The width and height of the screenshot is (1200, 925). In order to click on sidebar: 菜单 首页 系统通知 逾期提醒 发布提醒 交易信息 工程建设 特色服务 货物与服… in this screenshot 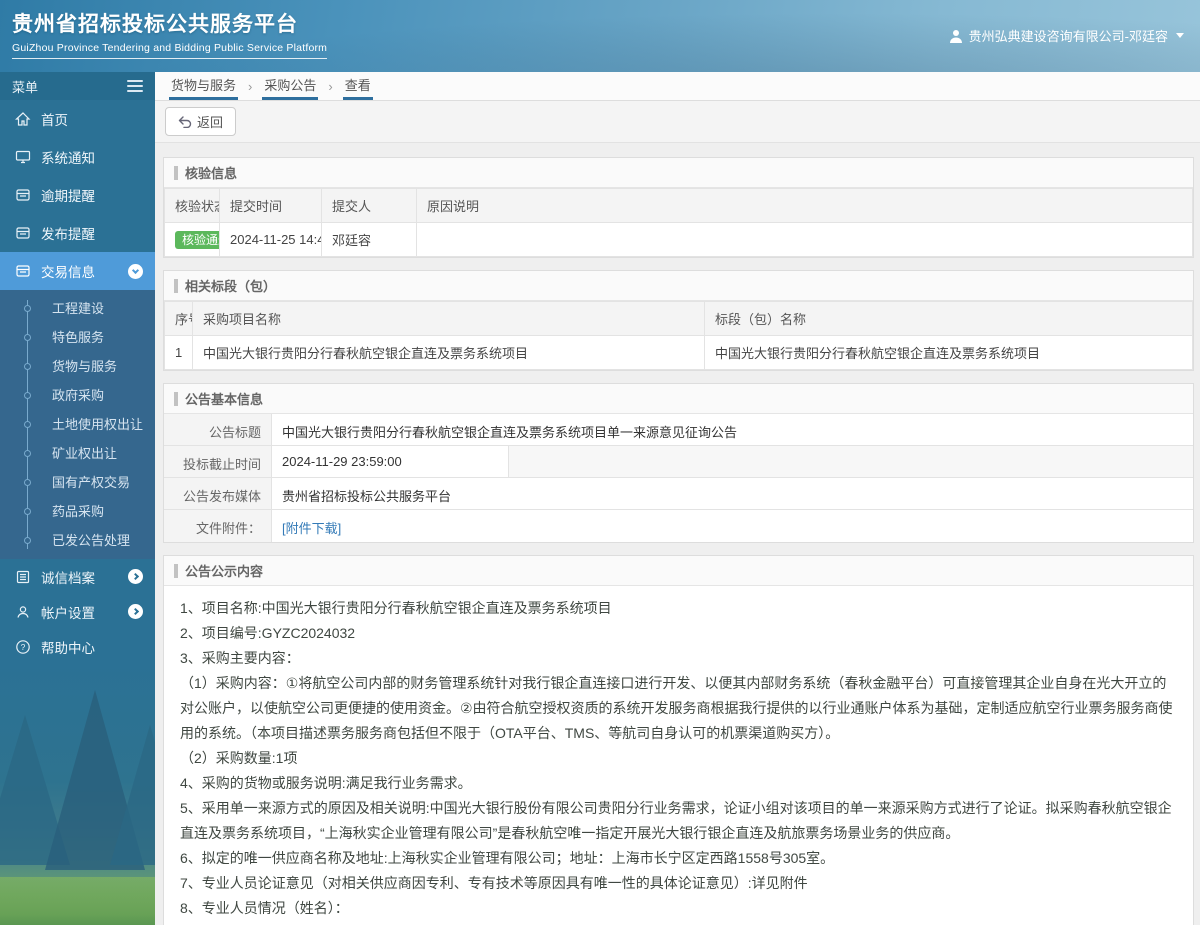, I will do `click(77, 498)`.